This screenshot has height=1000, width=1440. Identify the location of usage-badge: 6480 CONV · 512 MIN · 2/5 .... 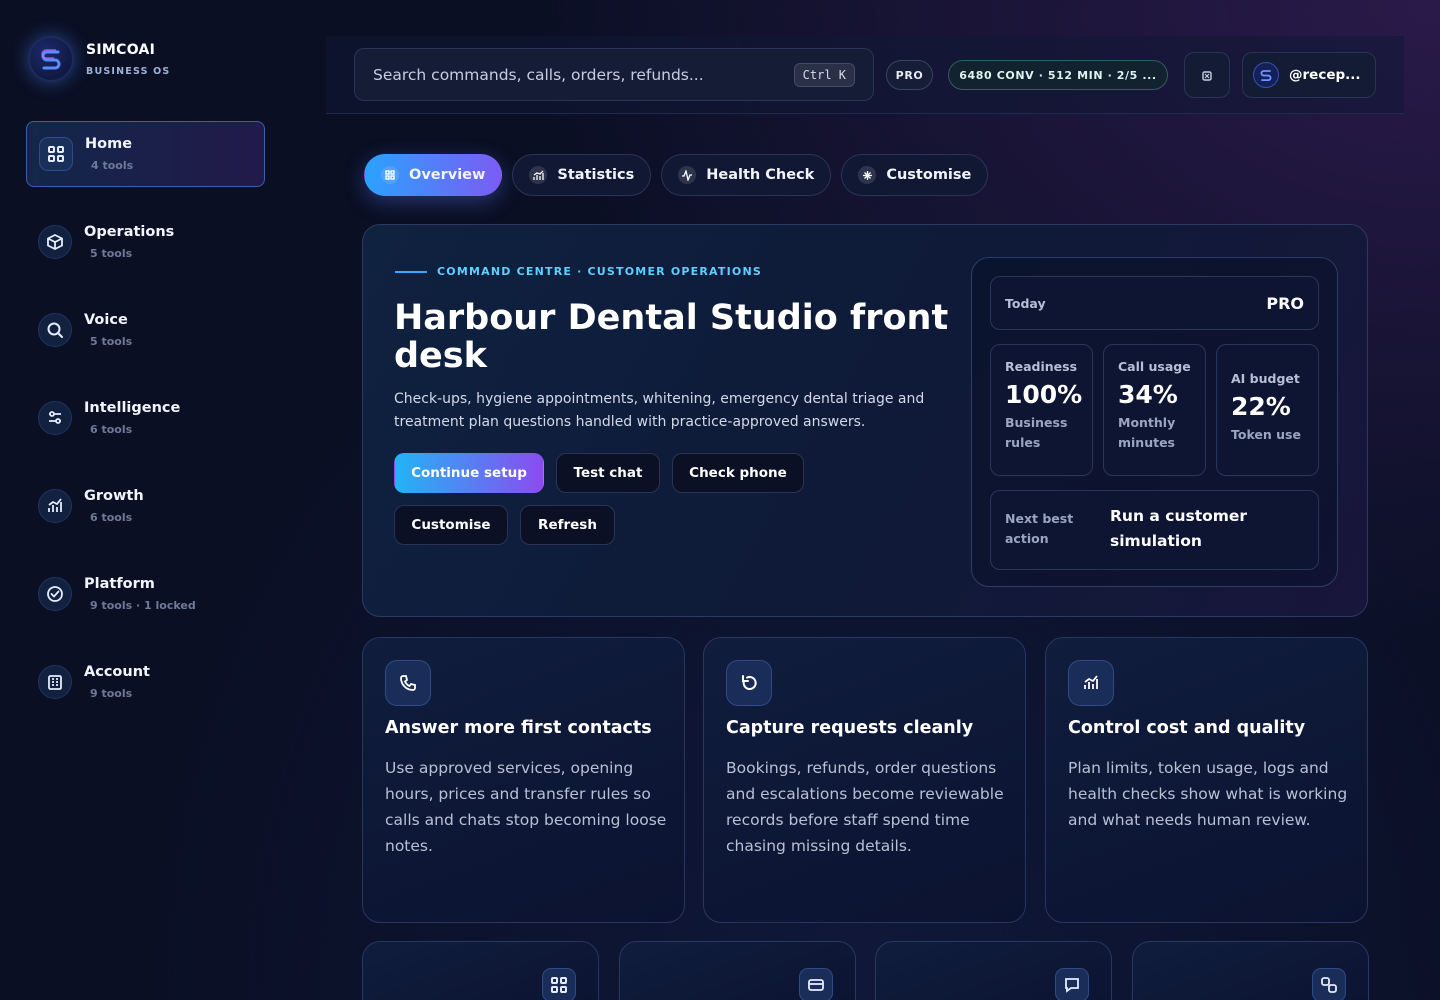
(1058, 75).